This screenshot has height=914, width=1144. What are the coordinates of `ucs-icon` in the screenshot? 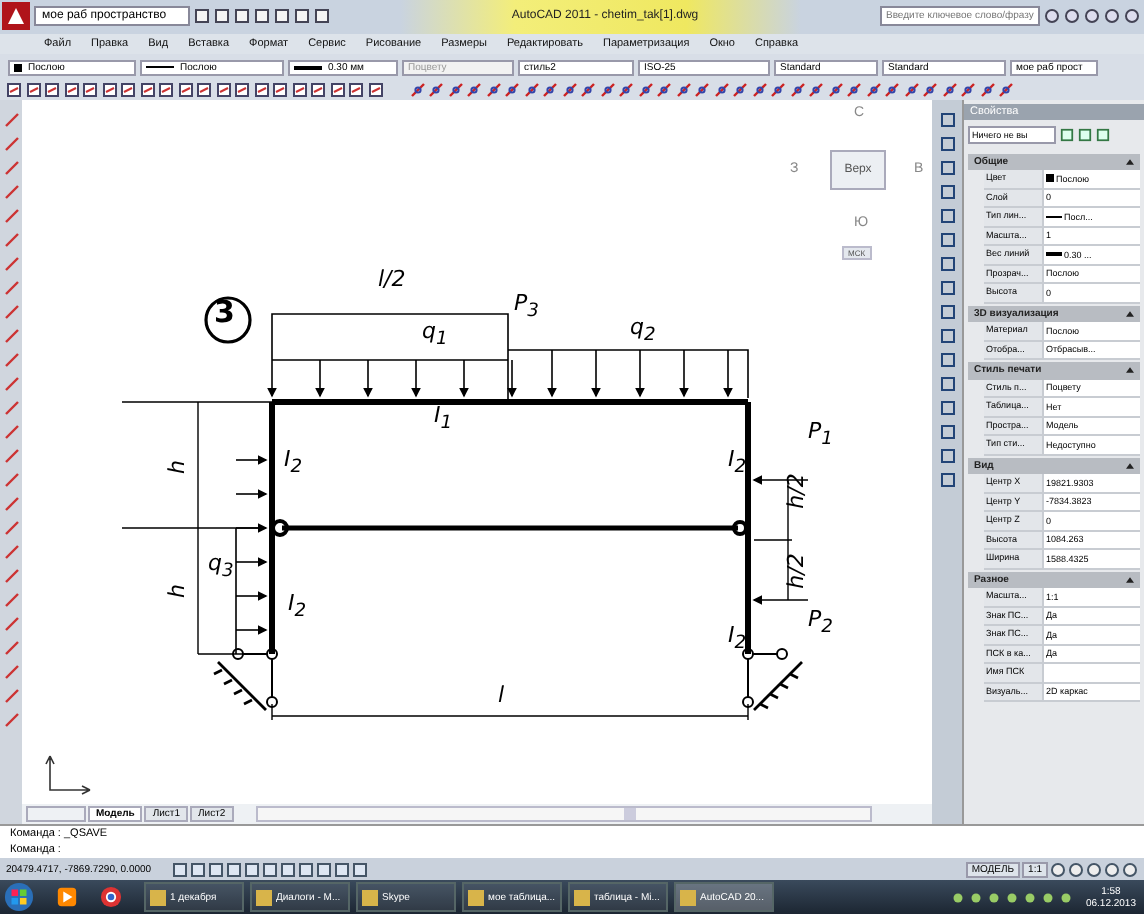 It's located at (68, 774).